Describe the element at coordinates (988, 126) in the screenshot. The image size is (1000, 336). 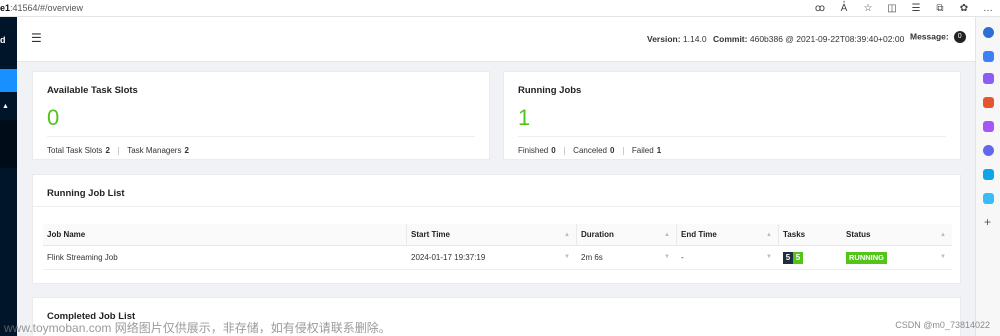
I see `people-icon` at that location.